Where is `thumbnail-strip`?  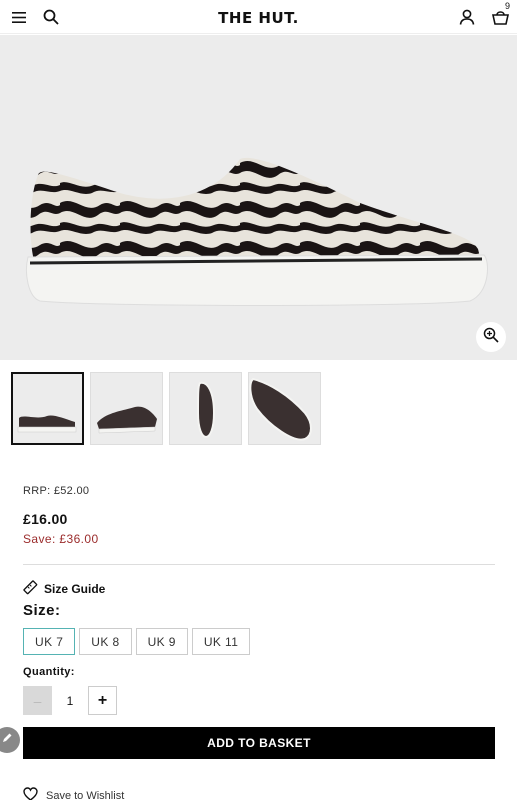
thumbnail-strip is located at coordinates (166, 408).